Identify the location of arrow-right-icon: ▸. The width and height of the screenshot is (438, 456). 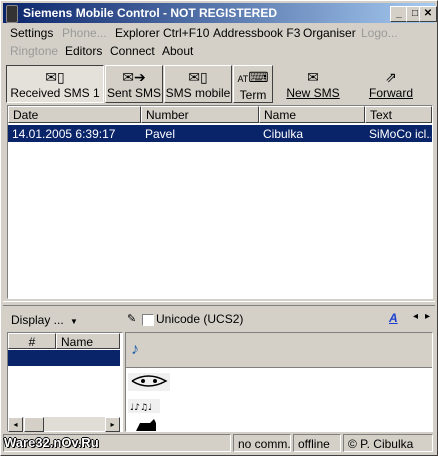
(427, 316).